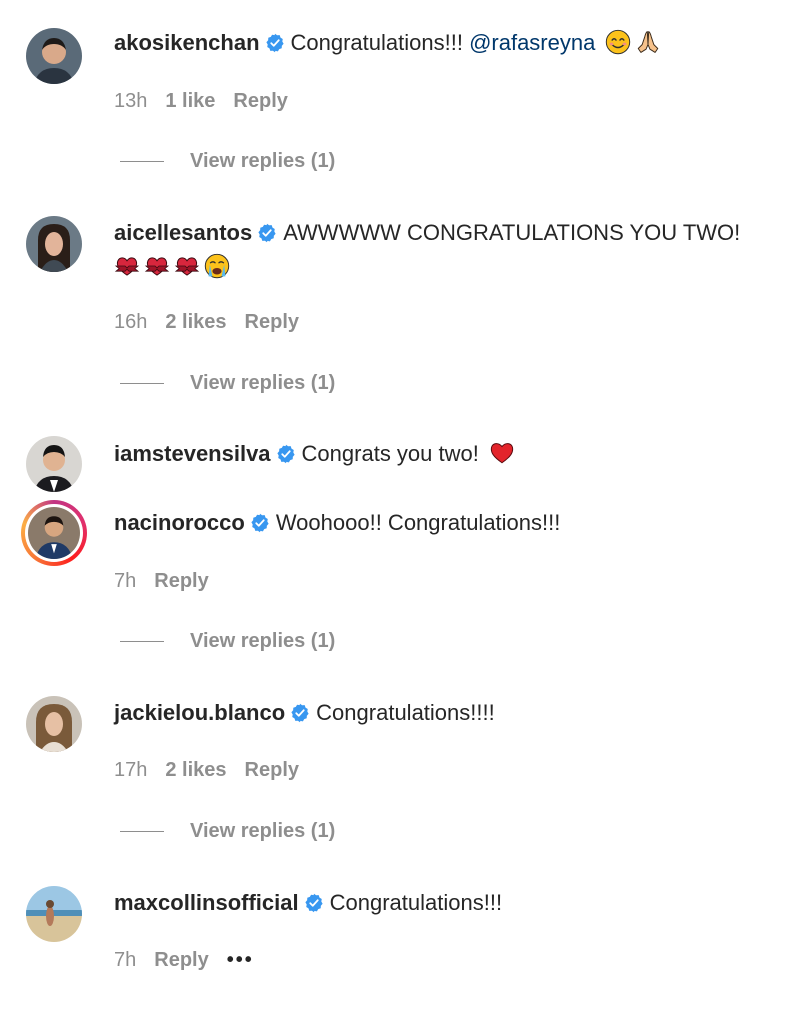  Describe the element at coordinates (190, 101) in the screenshot. I see `likes-count: 1 like` at that location.